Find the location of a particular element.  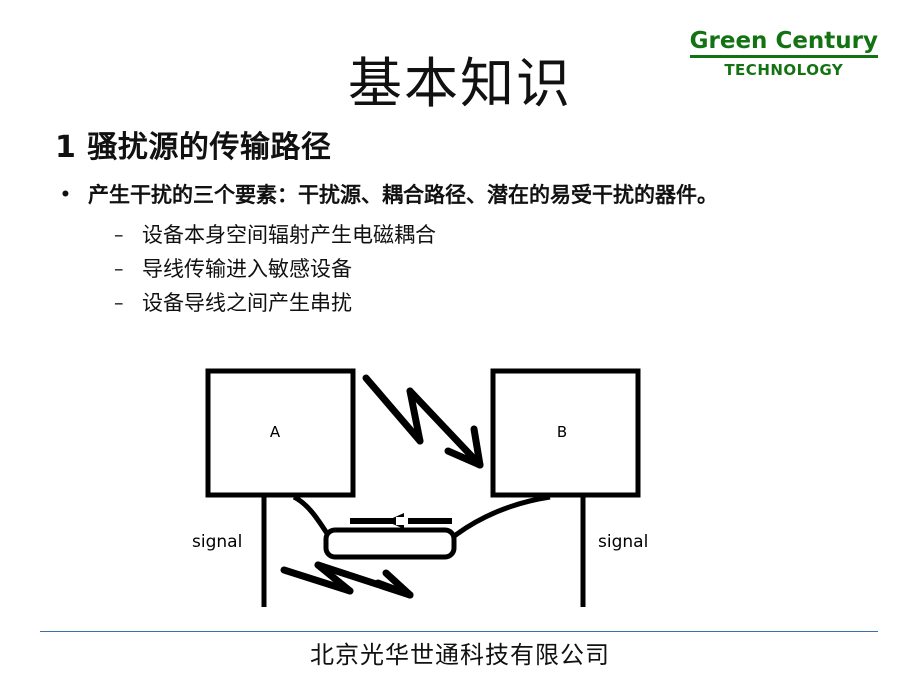

footer-divider is located at coordinates (459, 631).